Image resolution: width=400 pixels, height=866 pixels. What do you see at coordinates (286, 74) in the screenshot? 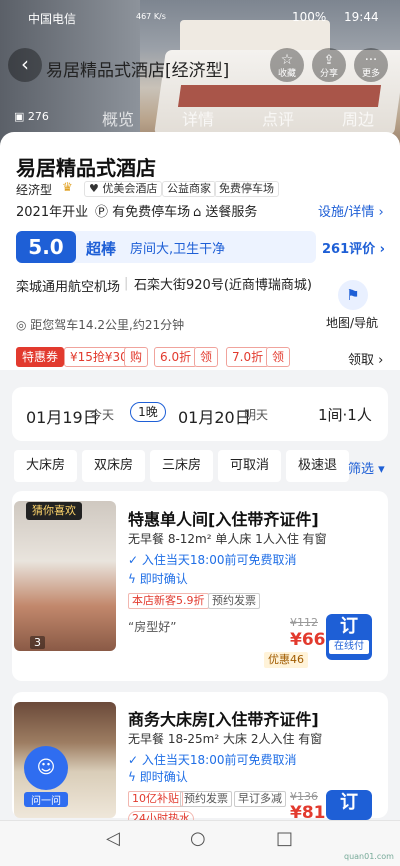
I see `favorite-label: 收藏` at bounding box center [286, 74].